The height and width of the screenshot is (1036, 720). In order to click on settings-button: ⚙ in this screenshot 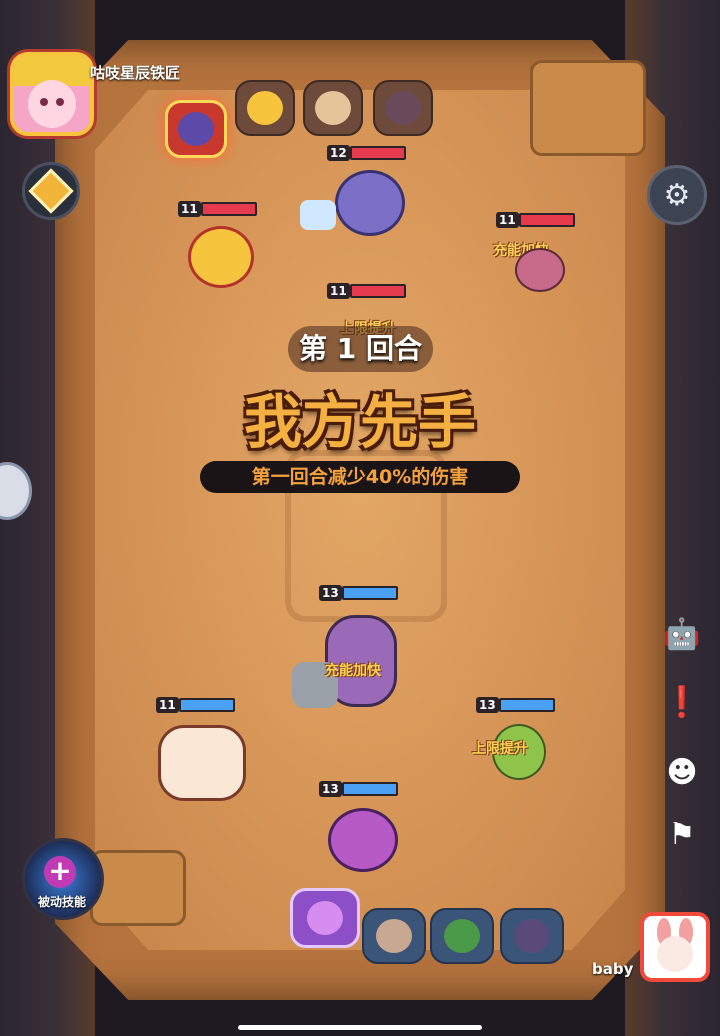, I will do `click(677, 195)`.